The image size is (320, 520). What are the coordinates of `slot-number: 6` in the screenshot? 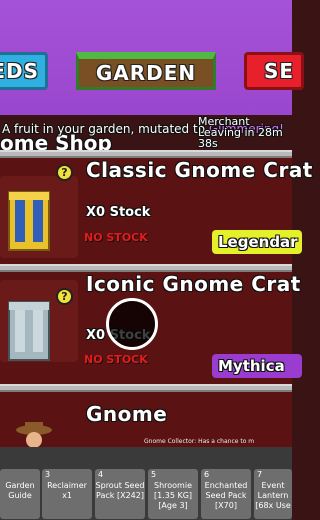 It's located at (207, 474).